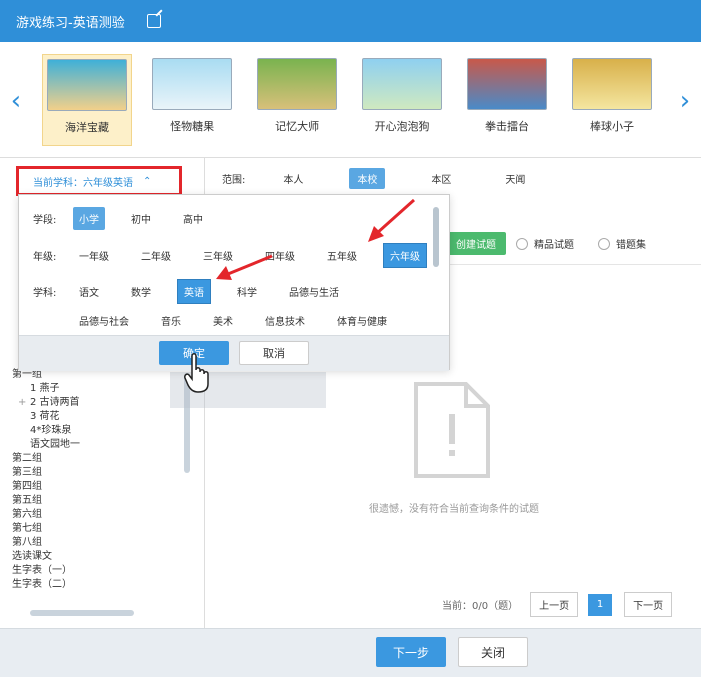 The height and width of the screenshot is (677, 701). I want to click on chevron-up-icon: ⌃, so click(147, 181).